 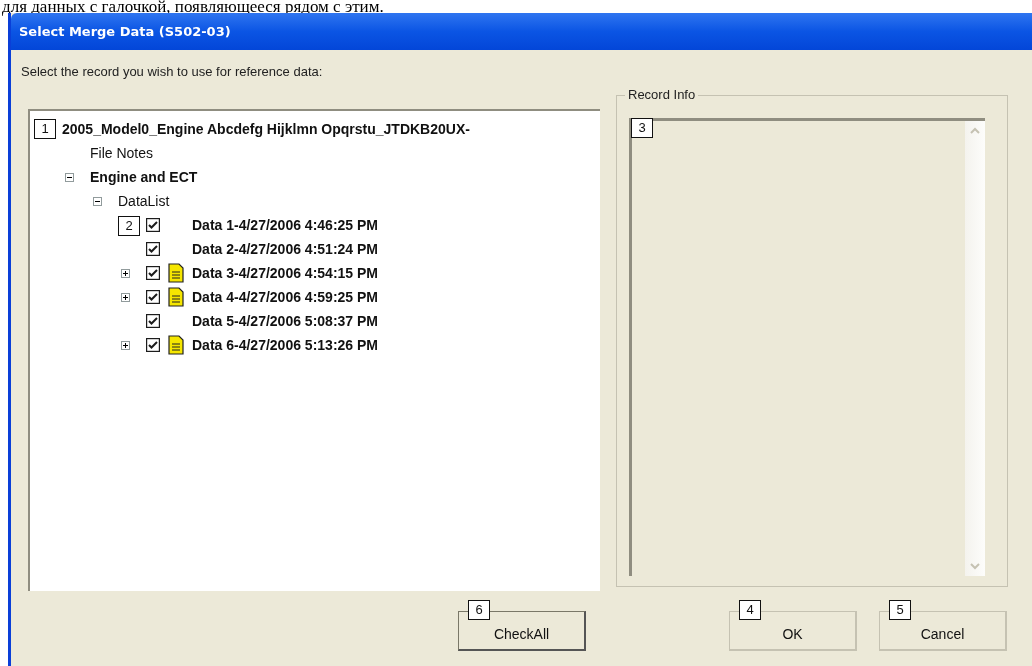 What do you see at coordinates (900, 610) in the screenshot?
I see `callout-number: 5` at bounding box center [900, 610].